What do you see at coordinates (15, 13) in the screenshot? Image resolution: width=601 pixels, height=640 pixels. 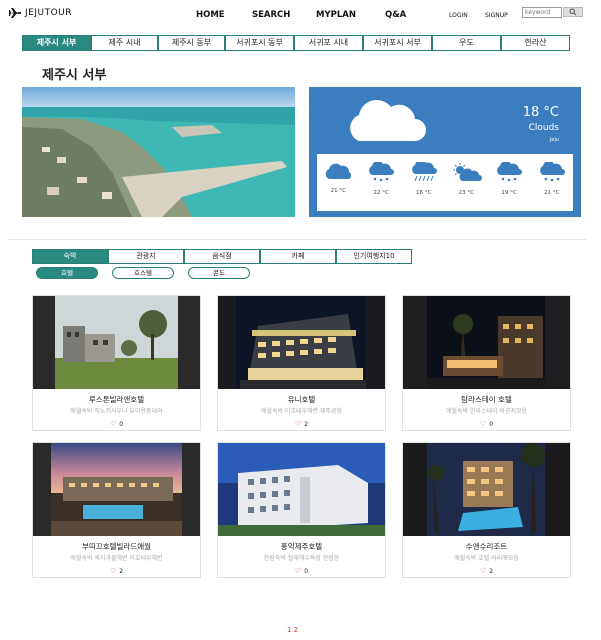 I see `airplane-icon` at bounding box center [15, 13].